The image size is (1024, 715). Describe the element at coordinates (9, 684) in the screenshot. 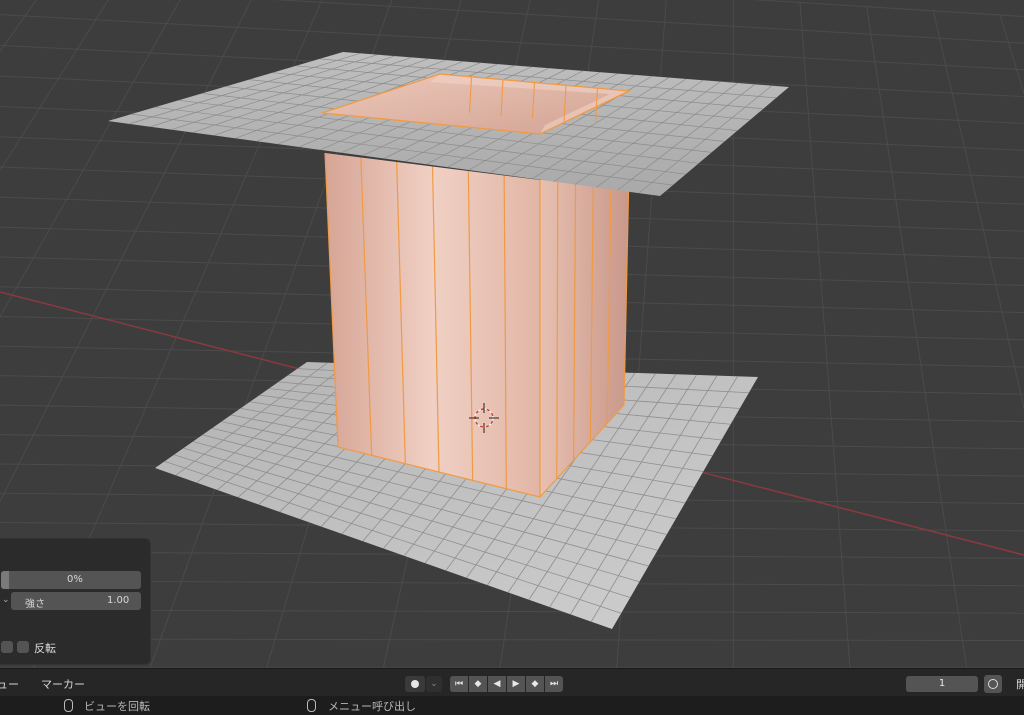

I see `menu-view: ビュー` at that location.